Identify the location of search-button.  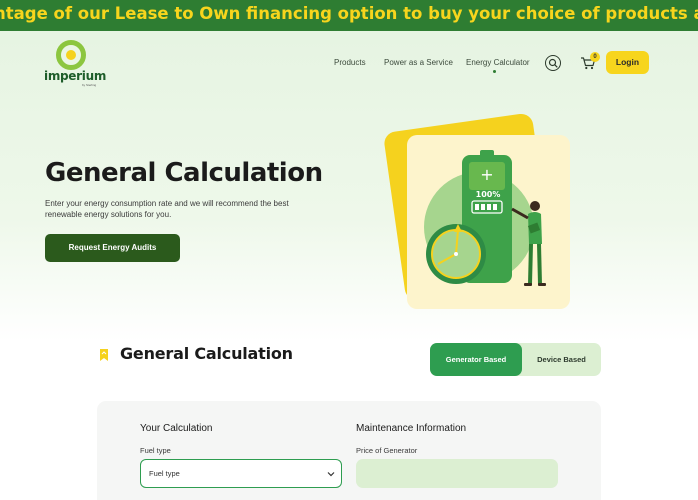
(553, 63).